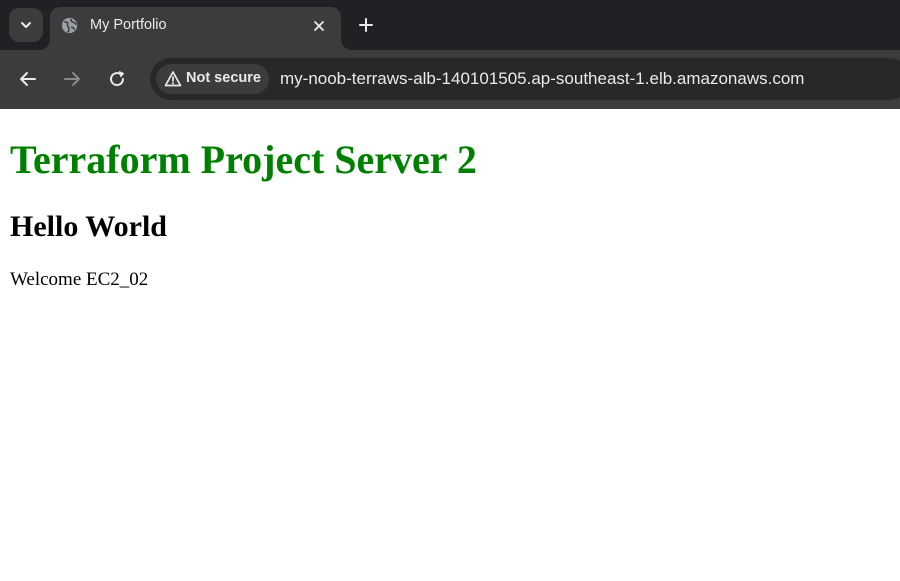  Describe the element at coordinates (223, 78) in the screenshot. I see `security-label: Not secure` at that location.